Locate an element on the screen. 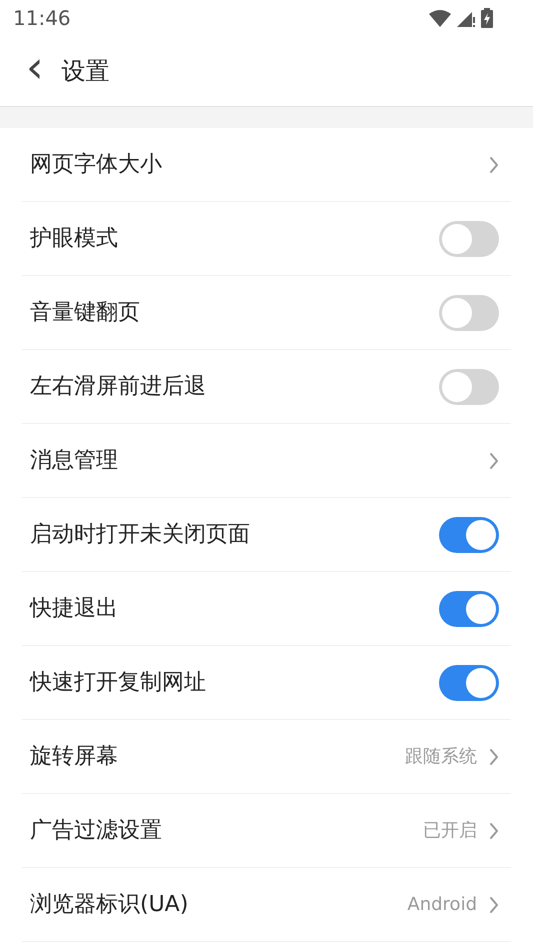 The height and width of the screenshot is (948, 533). back-button: ‹ is located at coordinates (35, 71).